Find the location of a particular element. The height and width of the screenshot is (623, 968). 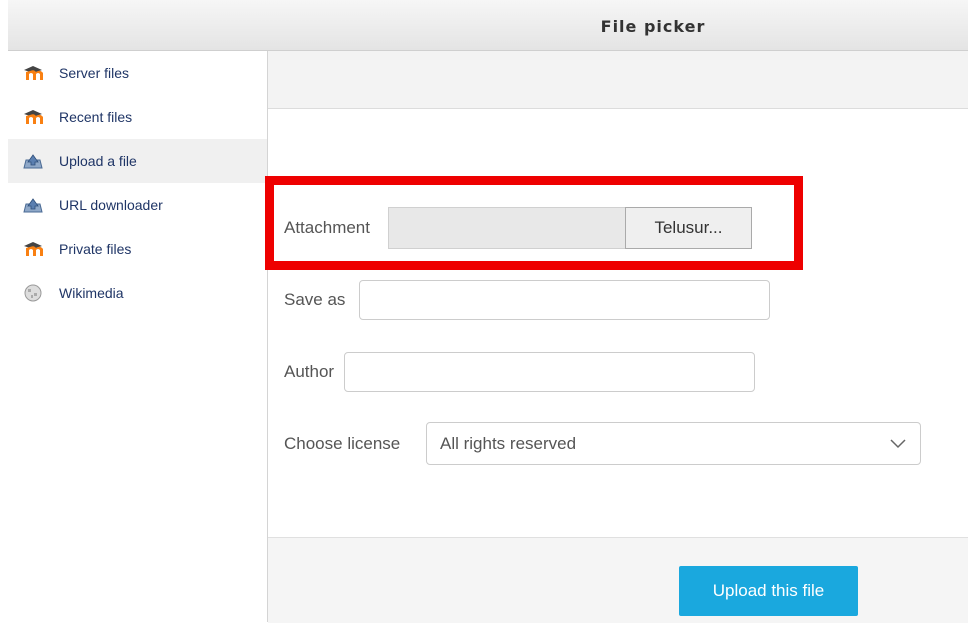

sidebar-item-server-files: Server files is located at coordinates (137, 73).